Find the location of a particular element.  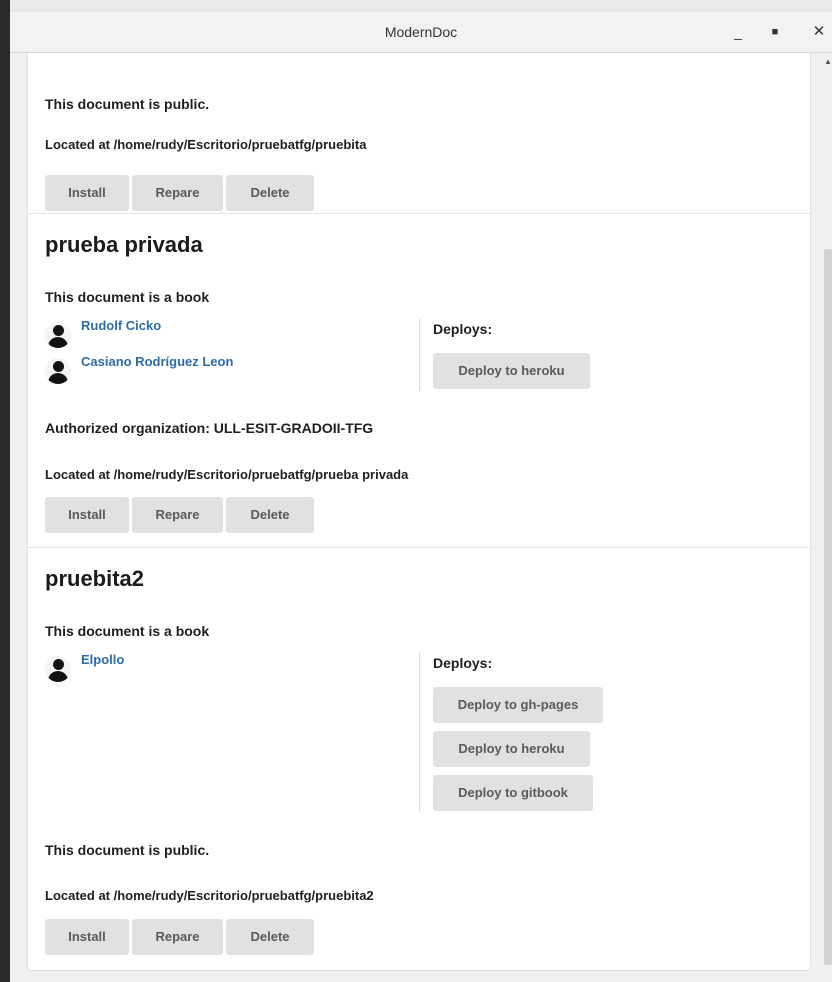

window-title: ModernDoc is located at coordinates (421, 32).